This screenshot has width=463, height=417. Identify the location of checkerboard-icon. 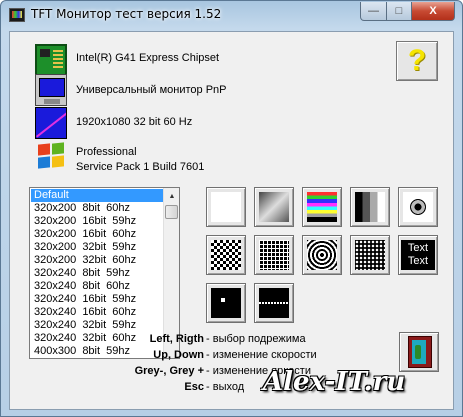
(226, 255).